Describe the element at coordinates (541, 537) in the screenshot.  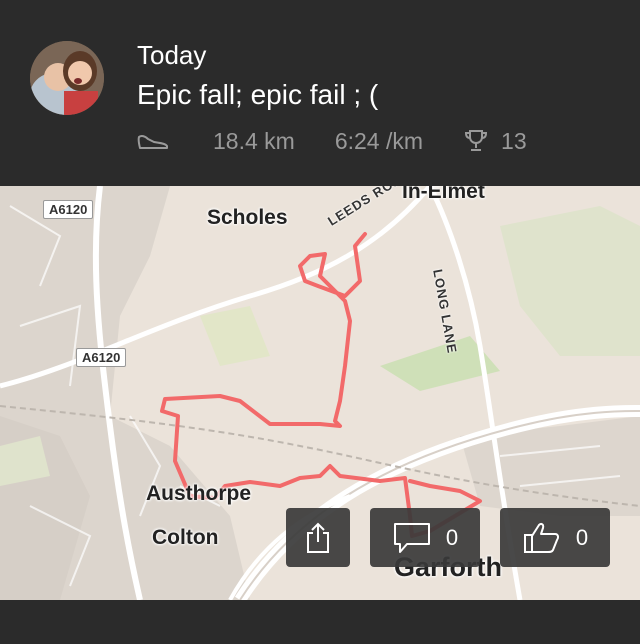
I see `thumbs-up-icon` at that location.